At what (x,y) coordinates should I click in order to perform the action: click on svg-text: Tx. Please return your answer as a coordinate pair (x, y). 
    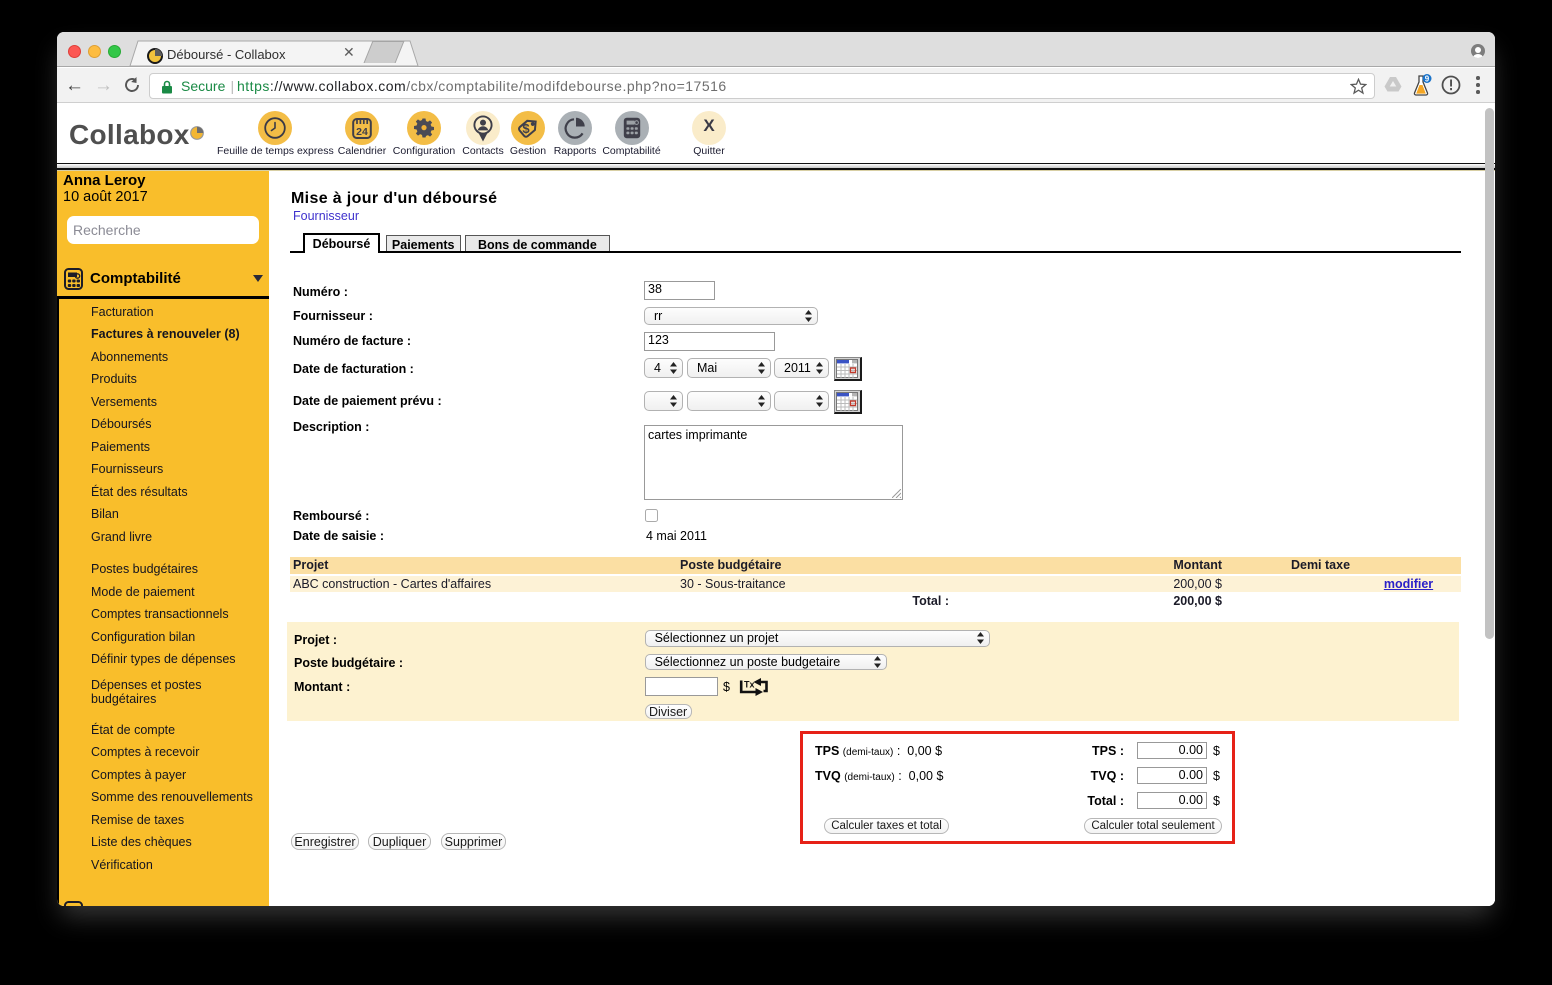
    Looking at the image, I should click on (749, 685).